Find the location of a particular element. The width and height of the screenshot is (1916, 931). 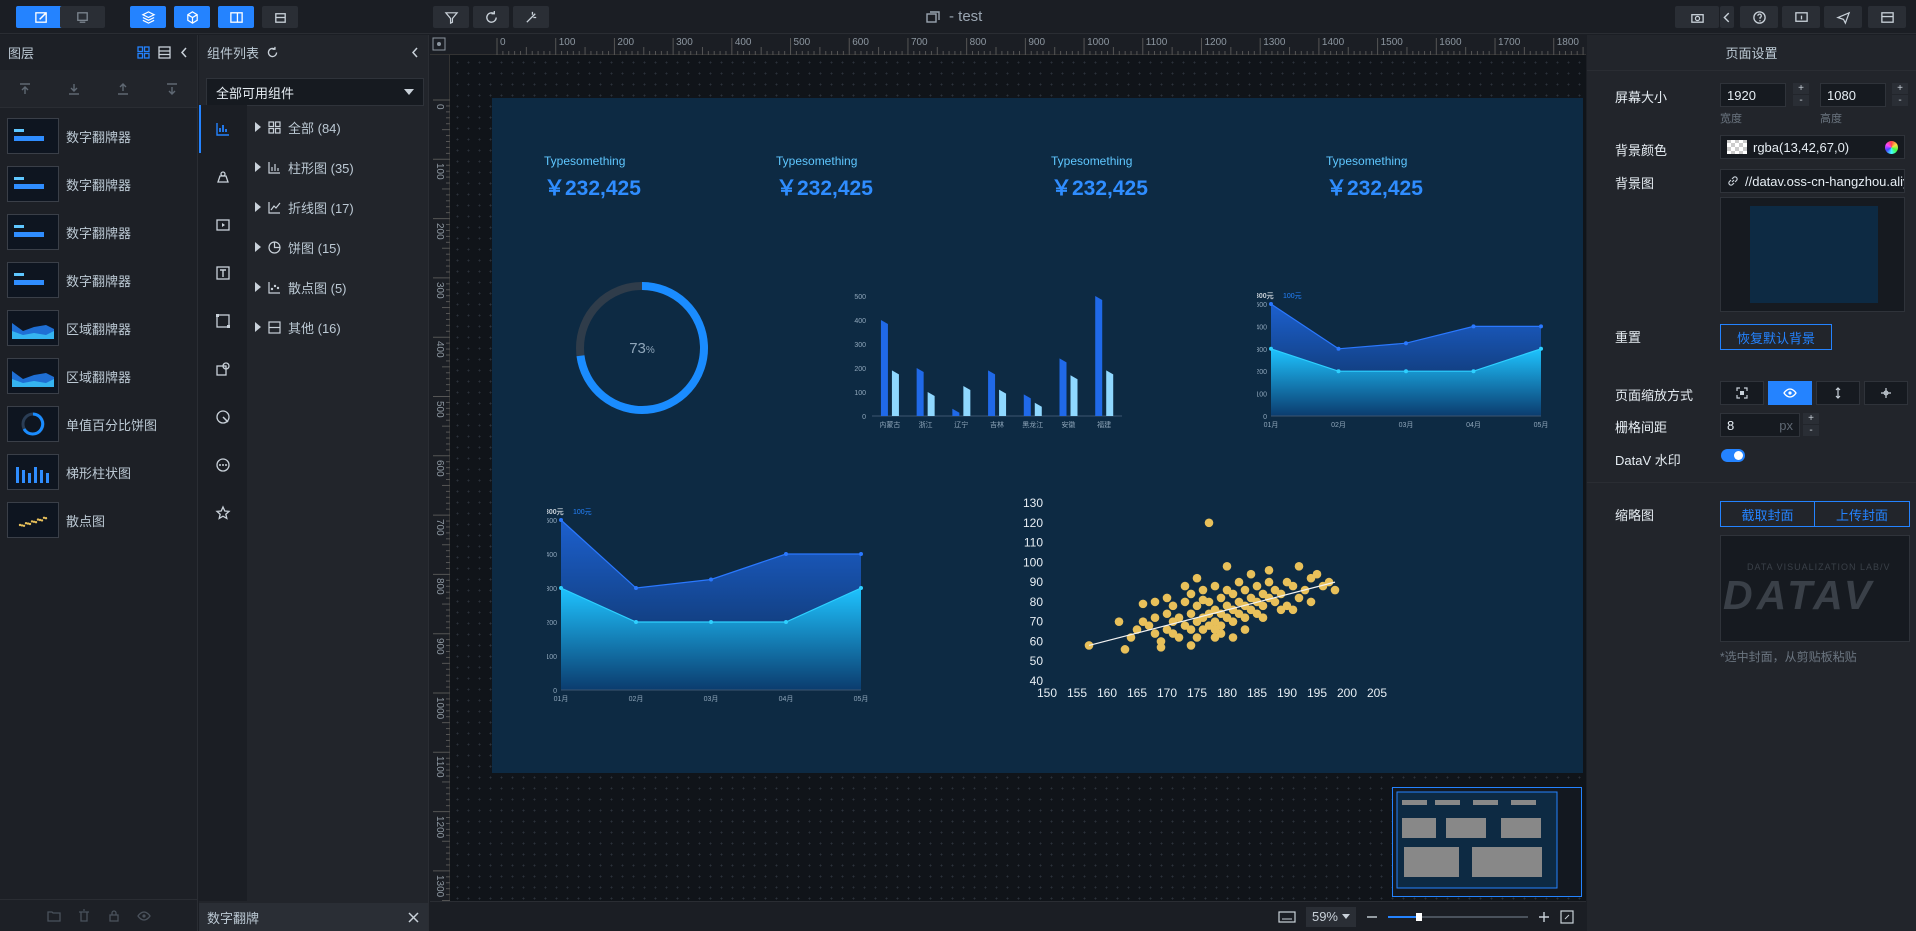

height-increment: + is located at coordinates (1900, 88).